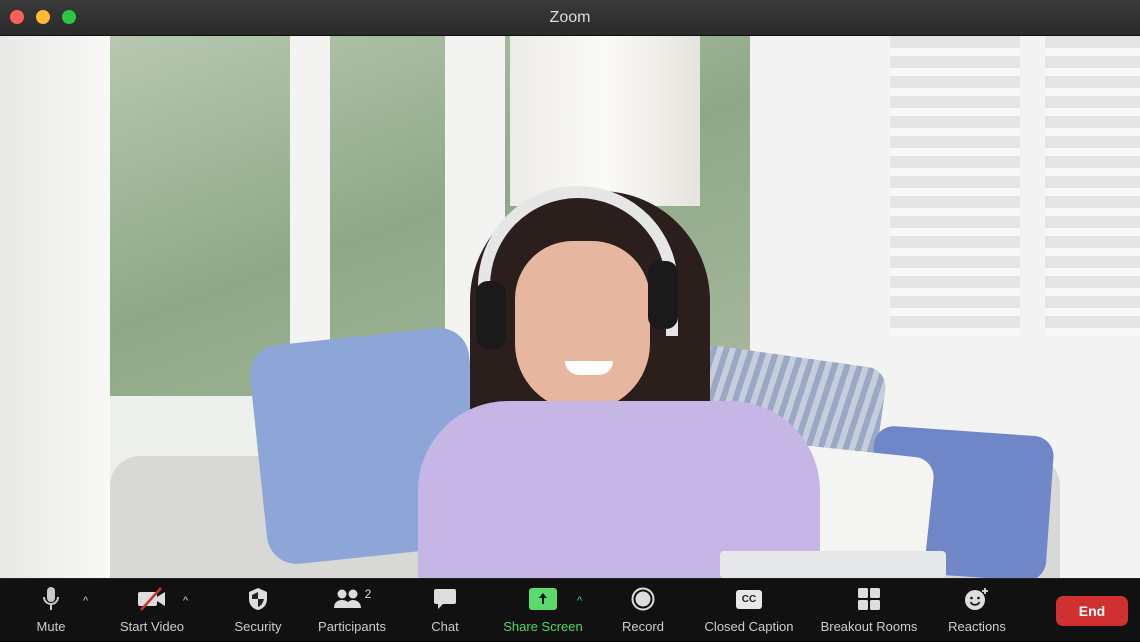  I want to click on curtain-center, so click(605, 121).